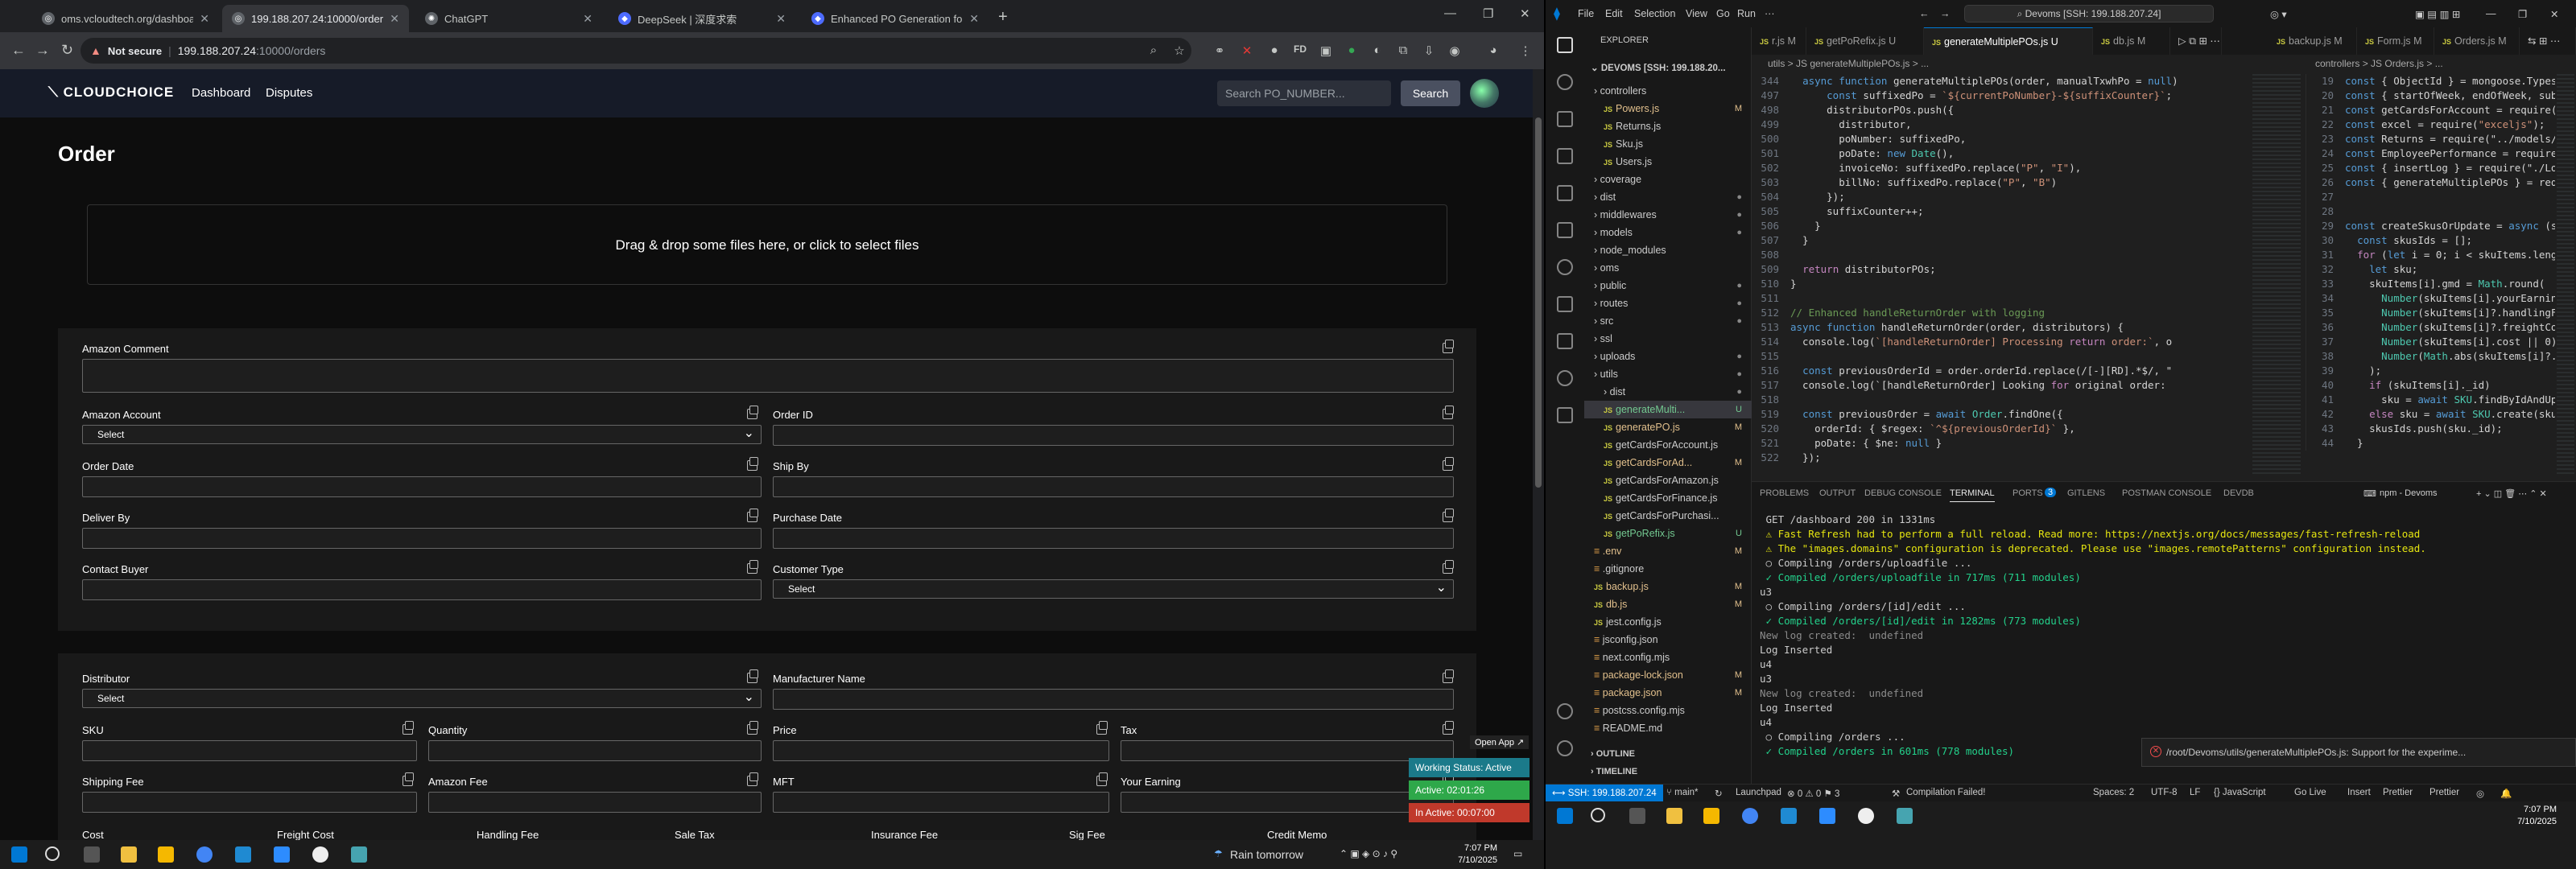 The height and width of the screenshot is (869, 2576). Describe the element at coordinates (1525, 50) in the screenshot. I see `chrome-menu-icon: ⋮` at that location.